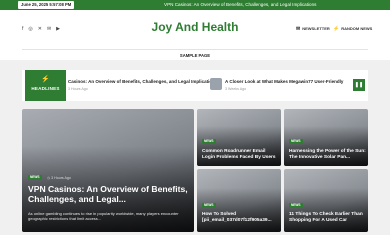 The width and height of the screenshot is (390, 240). I want to click on random-news-button: ⚡ RANDOM NEWS, so click(352, 29).